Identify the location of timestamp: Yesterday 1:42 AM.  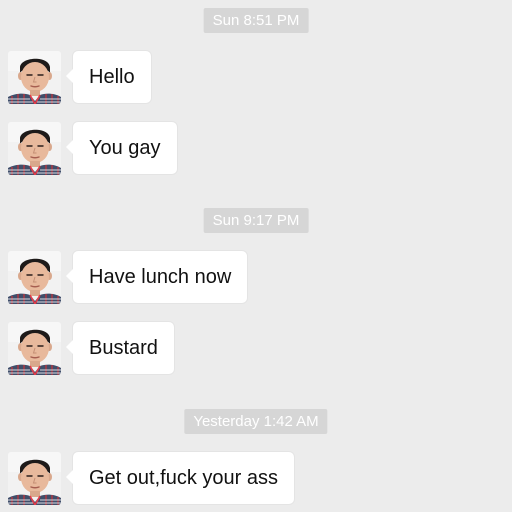
(256, 421).